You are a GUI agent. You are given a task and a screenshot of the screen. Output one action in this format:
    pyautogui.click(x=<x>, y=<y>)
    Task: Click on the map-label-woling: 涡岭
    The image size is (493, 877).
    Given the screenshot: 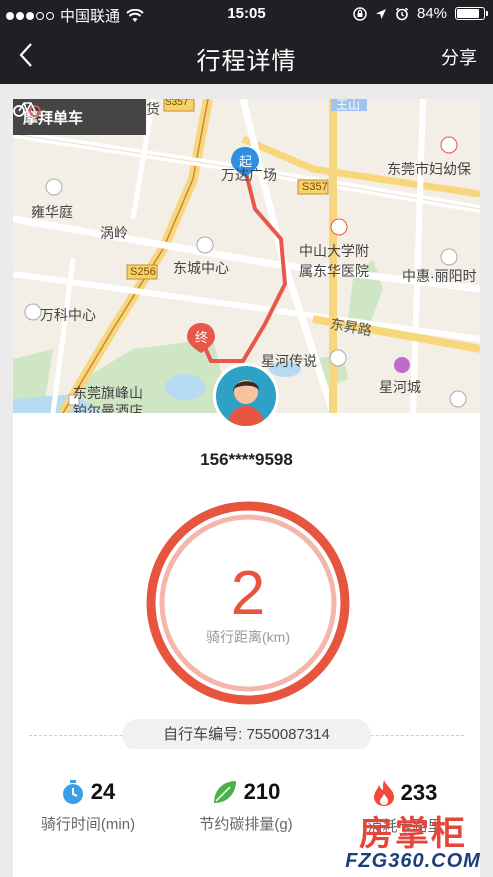 What is the action you would take?
    pyautogui.click(x=114, y=233)
    